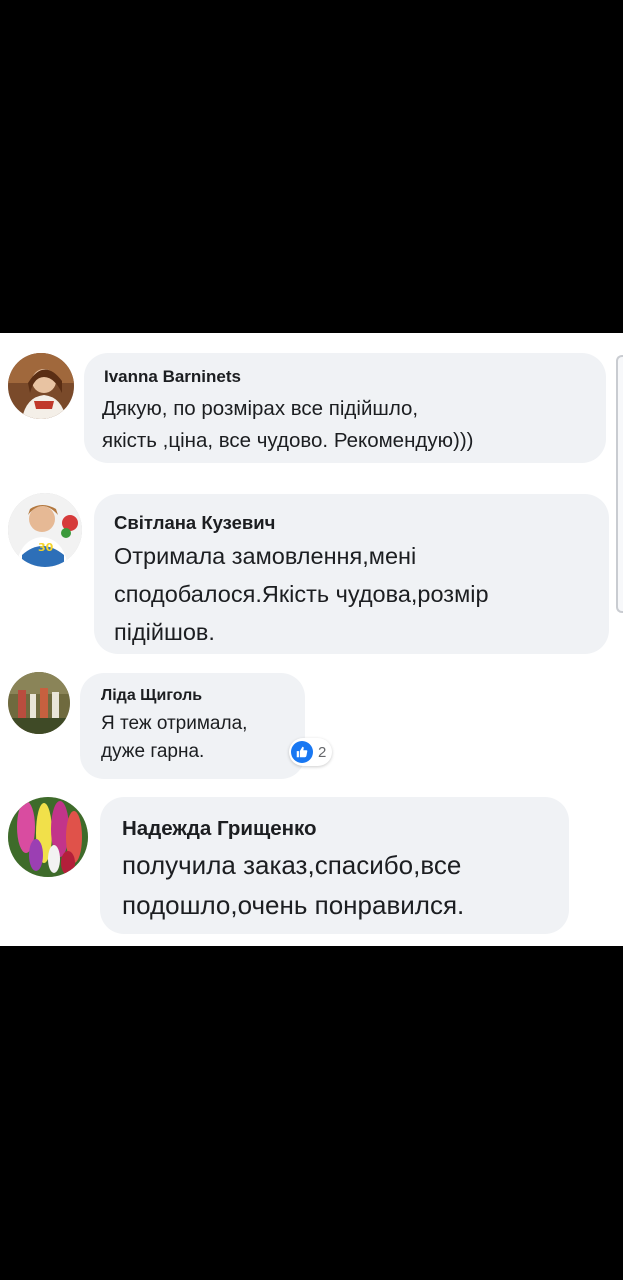 This screenshot has width=623, height=1280. What do you see at coordinates (322, 752) in the screenshot?
I see `reaction-count: 2` at bounding box center [322, 752].